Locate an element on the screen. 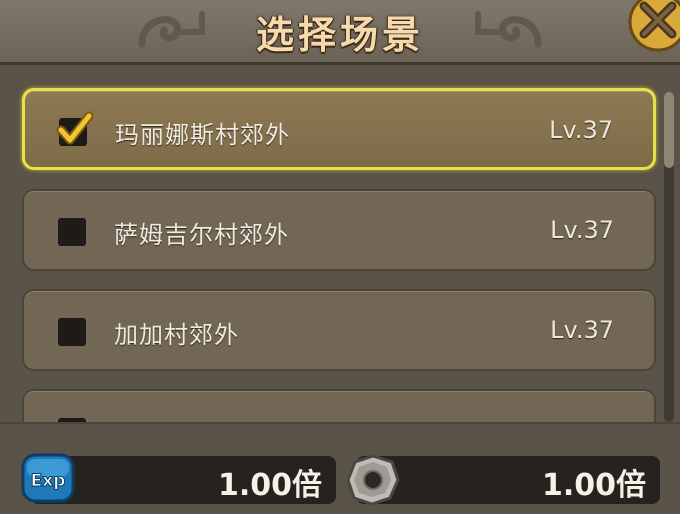 This screenshot has height=514, width=680. scene-row-marinas: 玛丽娜斯村郊外 Lv.37 is located at coordinates (339, 129).